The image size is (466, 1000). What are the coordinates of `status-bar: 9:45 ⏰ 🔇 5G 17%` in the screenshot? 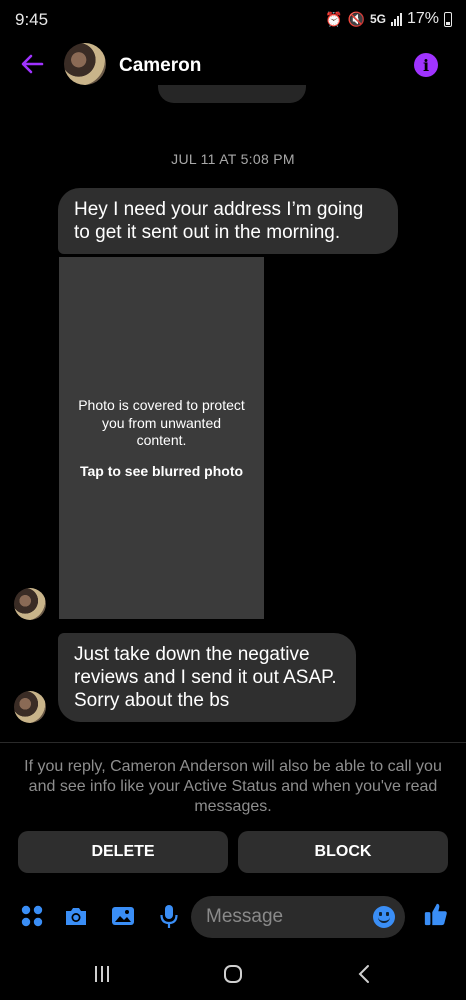 It's located at (233, 20).